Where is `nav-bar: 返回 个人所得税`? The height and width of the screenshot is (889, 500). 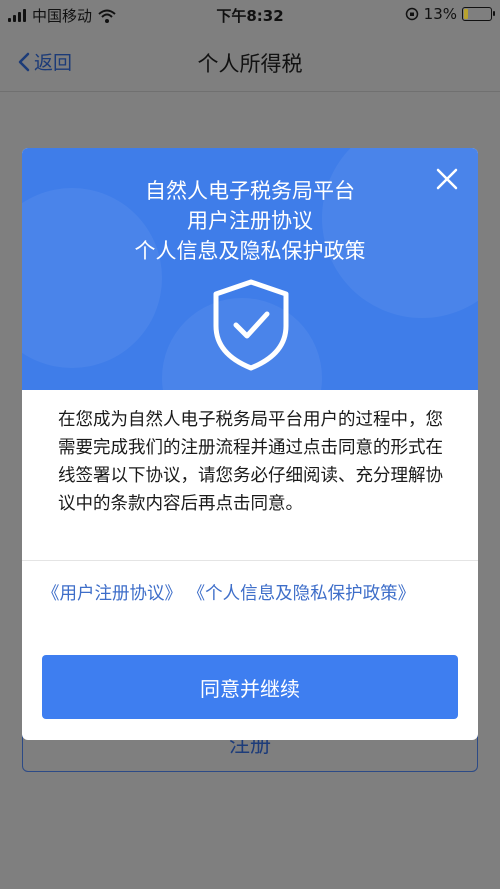
nav-bar: 返回 个人所得税 is located at coordinates (250, 61).